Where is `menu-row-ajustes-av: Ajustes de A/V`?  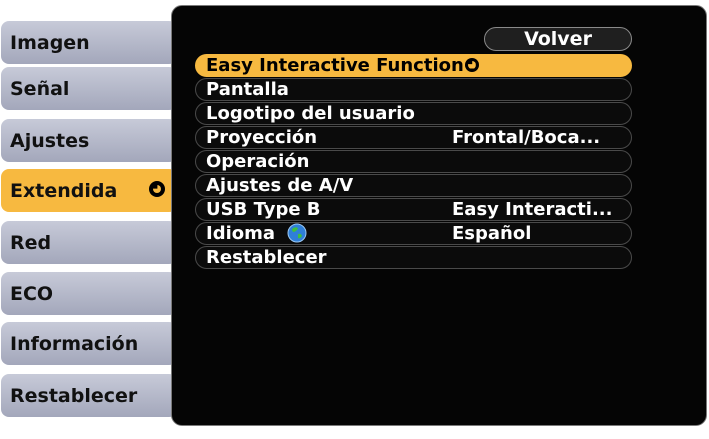
menu-row-ajustes-av: Ajustes de A/V is located at coordinates (413, 185).